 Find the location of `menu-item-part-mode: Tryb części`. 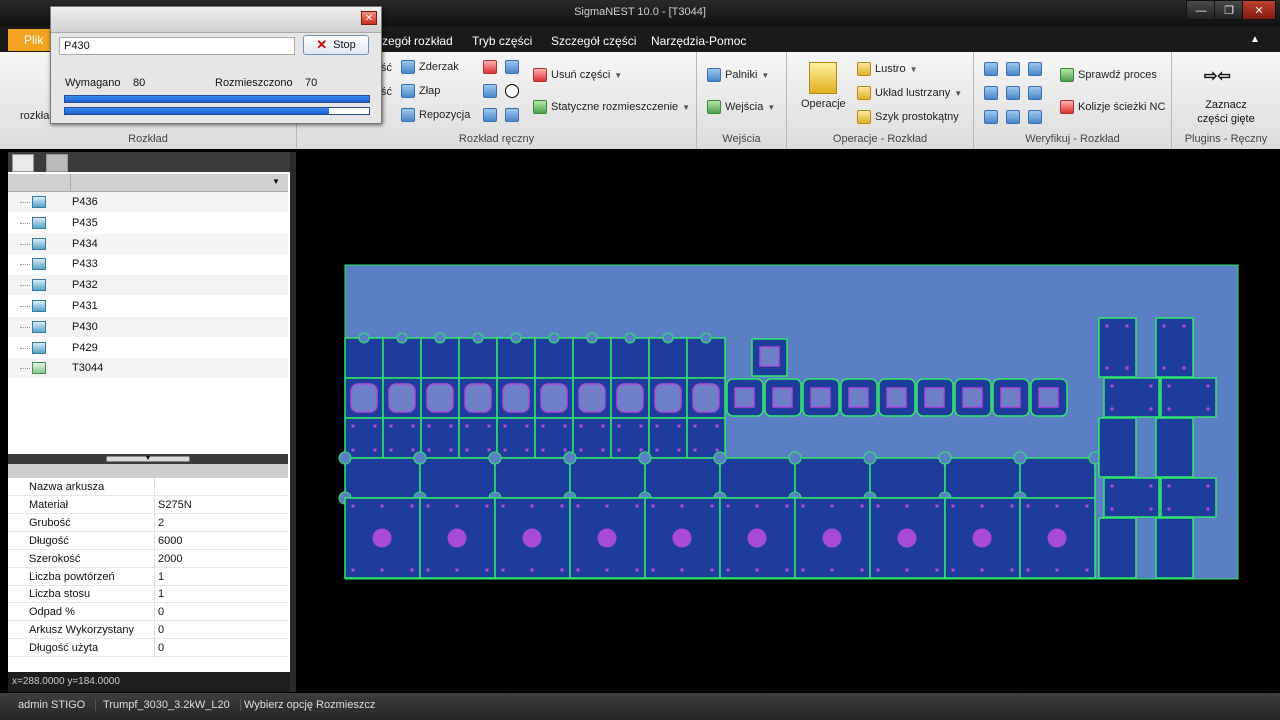

menu-item-part-mode: Tryb części is located at coordinates (502, 41).